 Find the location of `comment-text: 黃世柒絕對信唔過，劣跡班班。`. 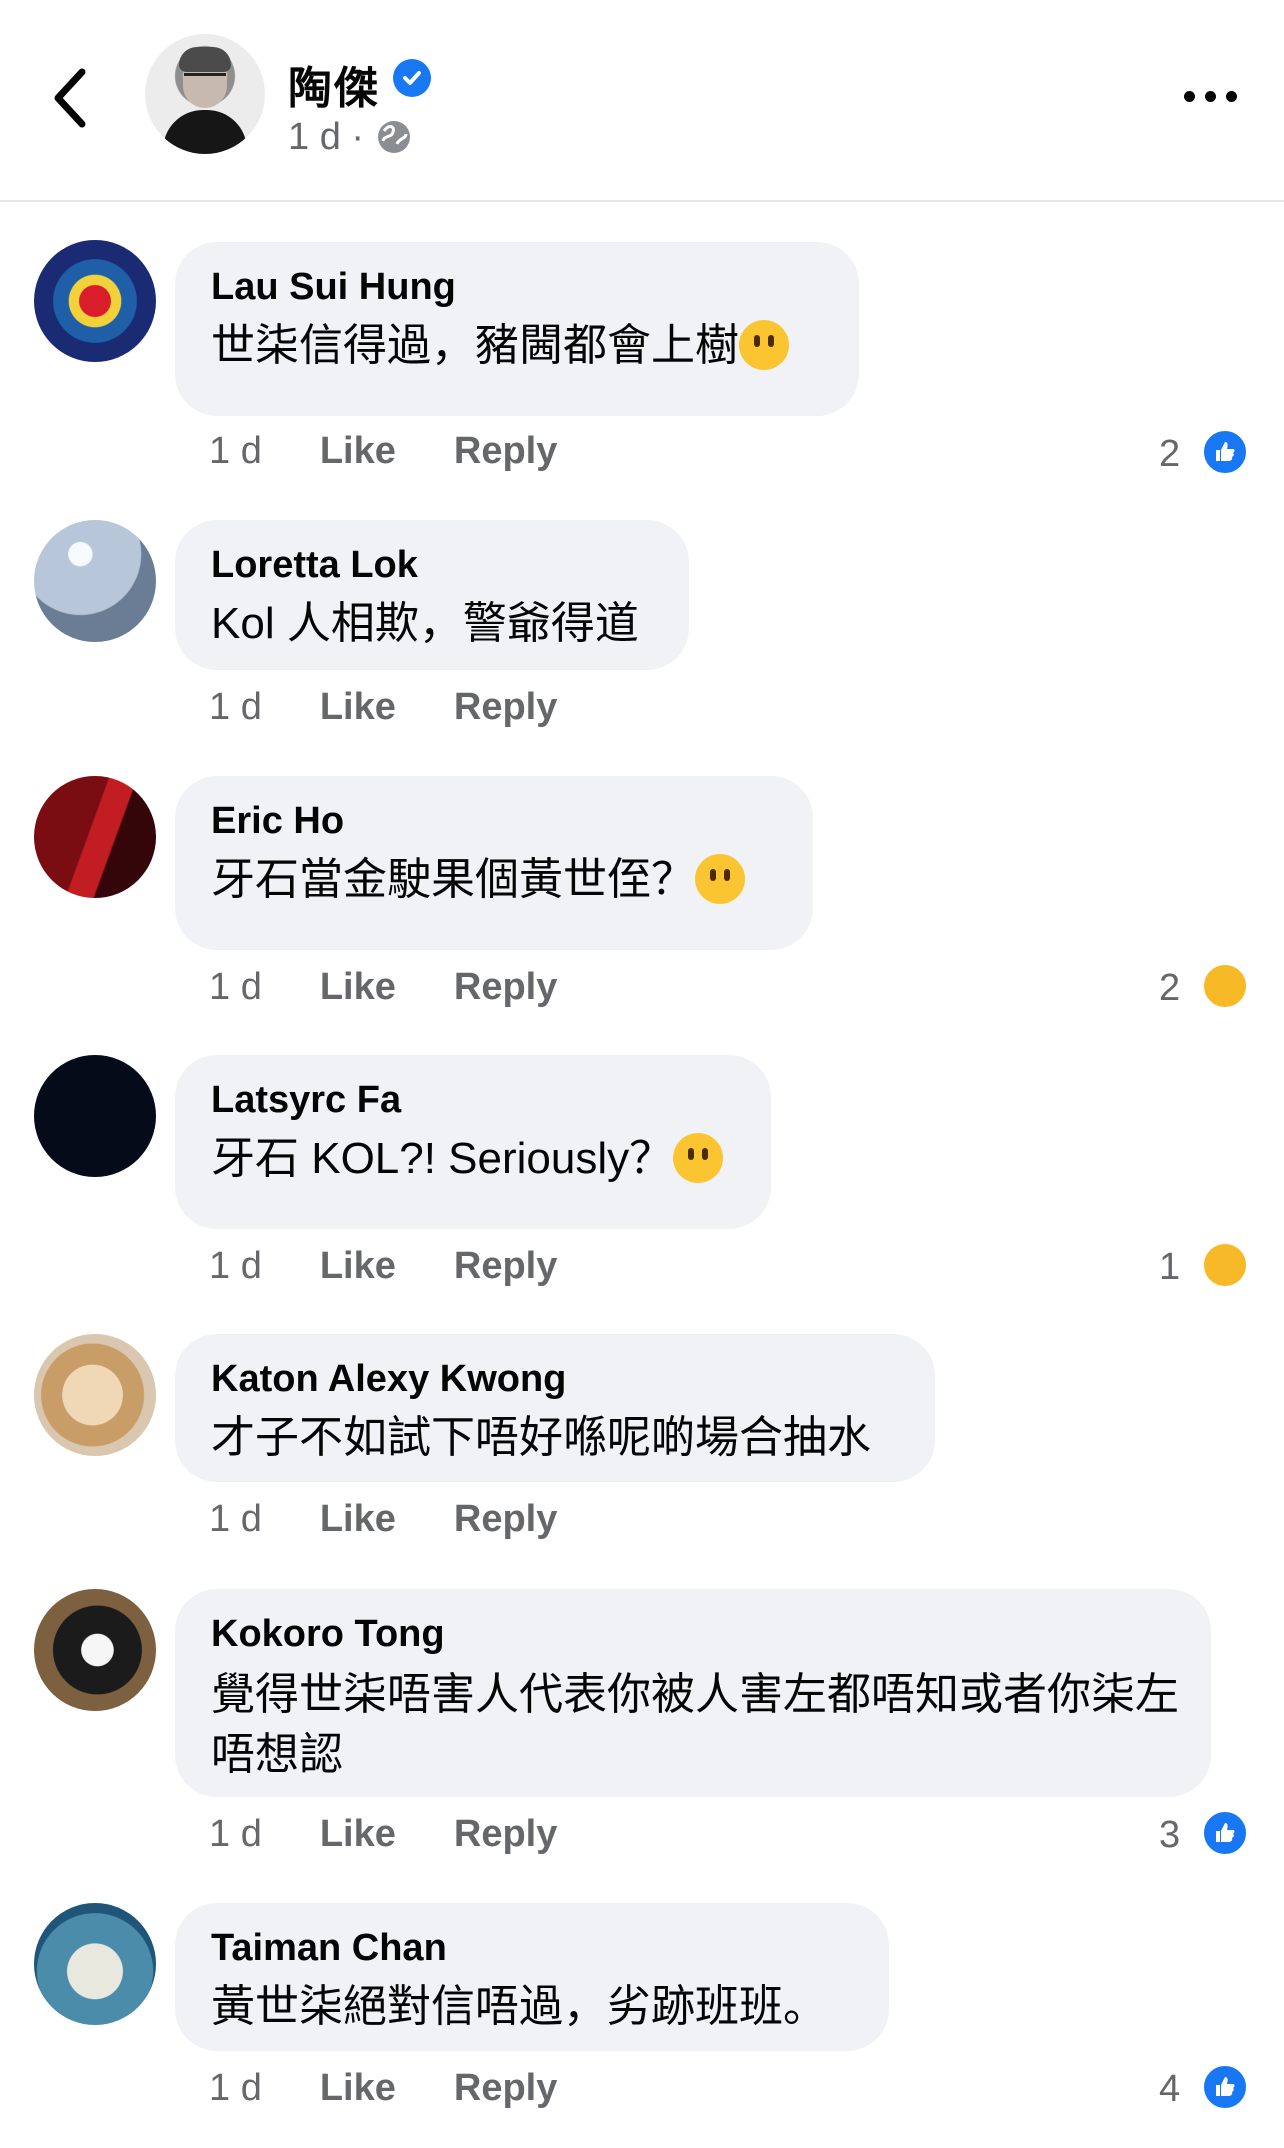

comment-text: 黃世柒絕對信唔過，劣跡班班。 is located at coordinates (519, 2006).